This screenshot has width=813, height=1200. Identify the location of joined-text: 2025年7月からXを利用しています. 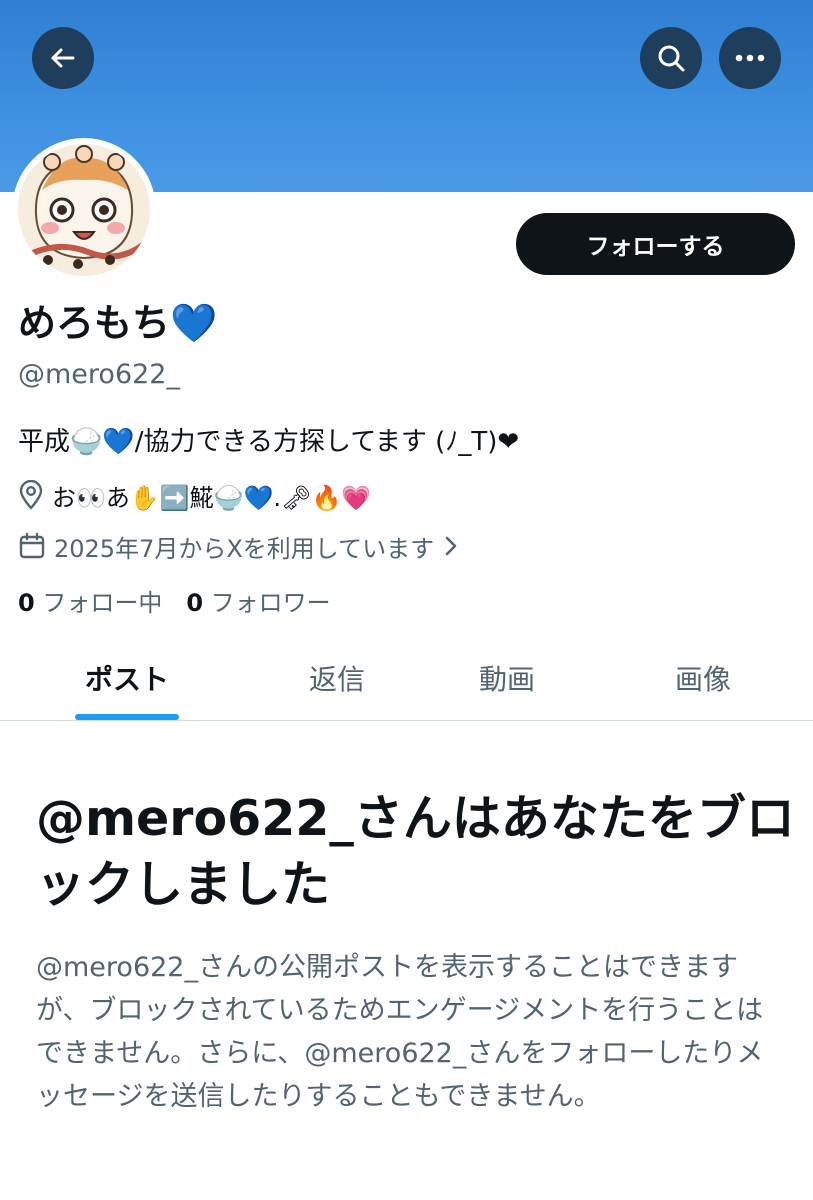
(244, 548).